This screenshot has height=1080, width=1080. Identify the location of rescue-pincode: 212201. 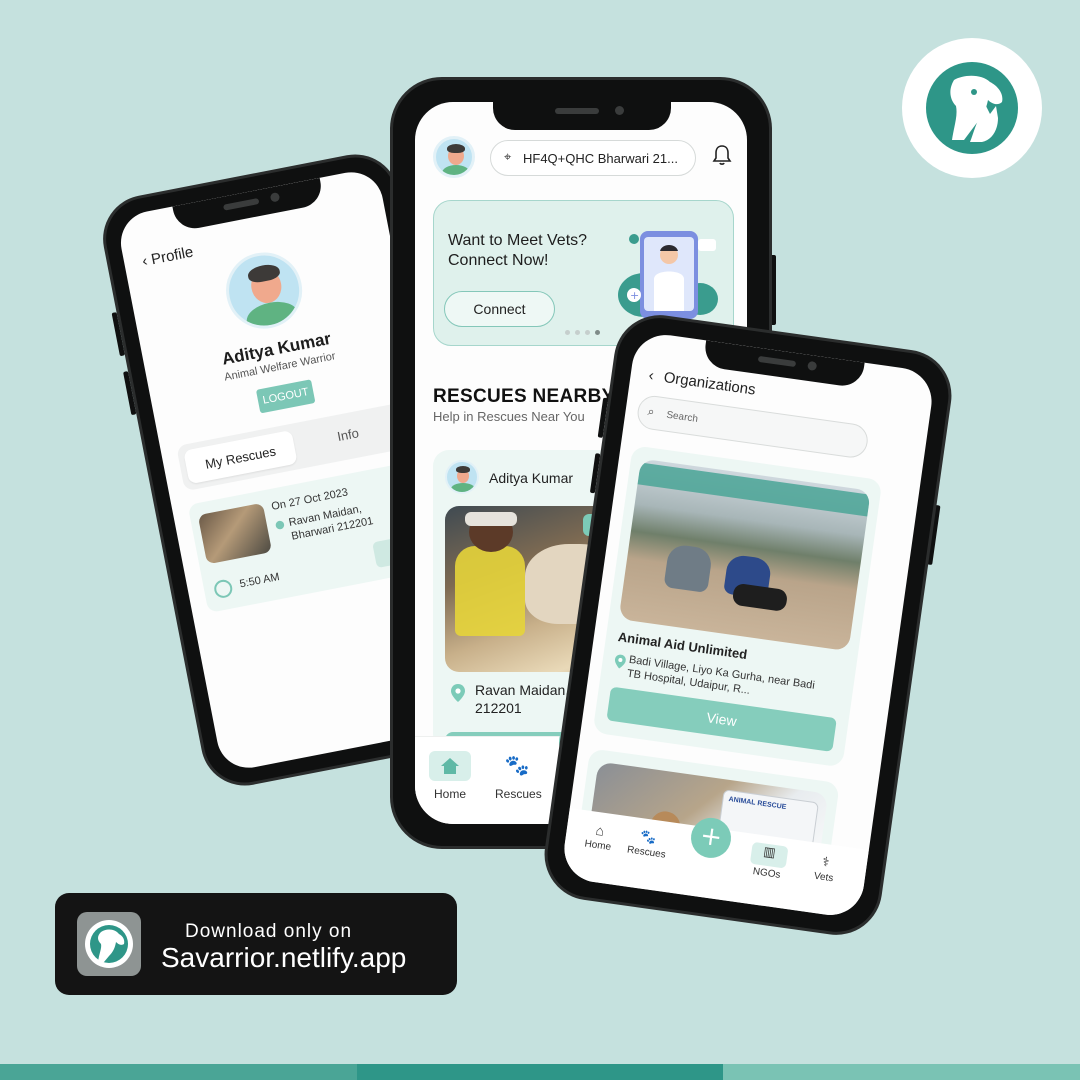
(498, 708).